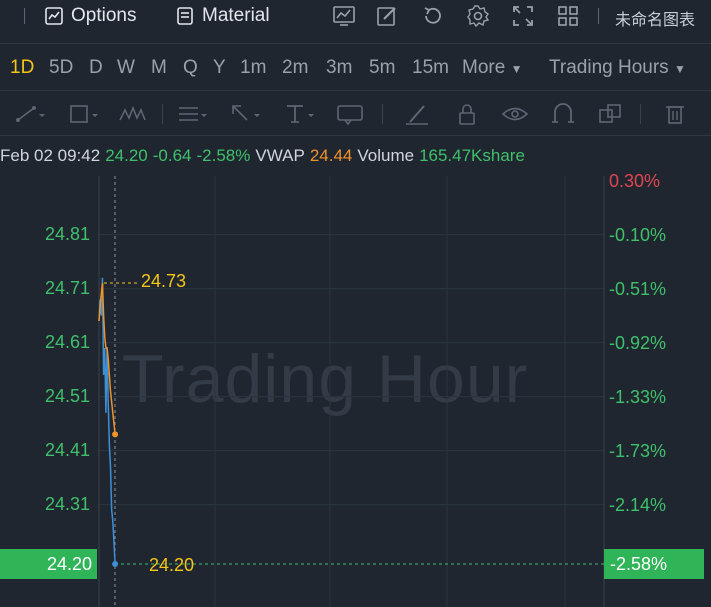  I want to click on percent-tick-label: -0.51%, so click(638, 289).